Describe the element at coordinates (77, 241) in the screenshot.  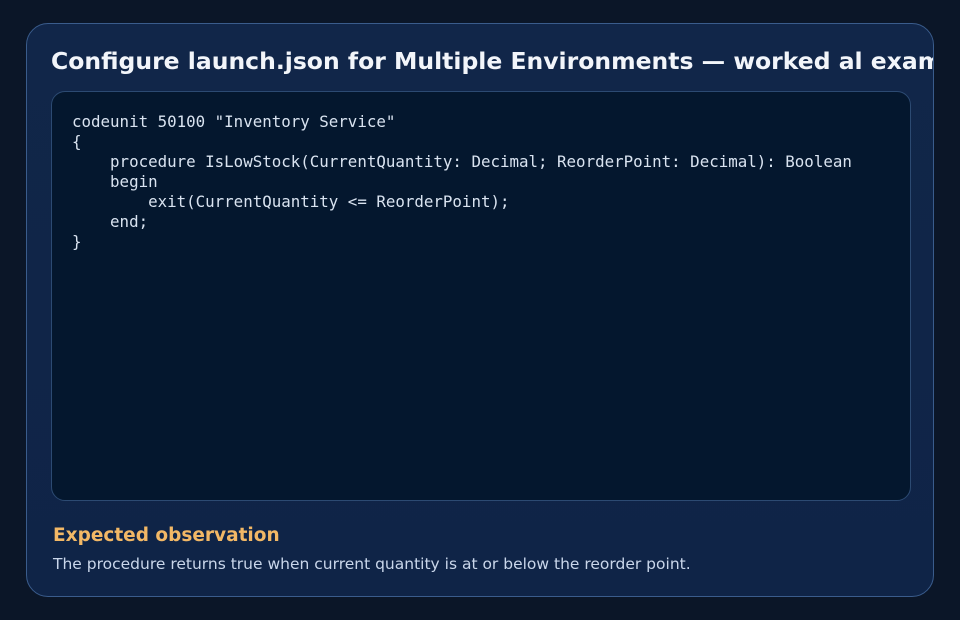
I see `code-line: }` at that location.